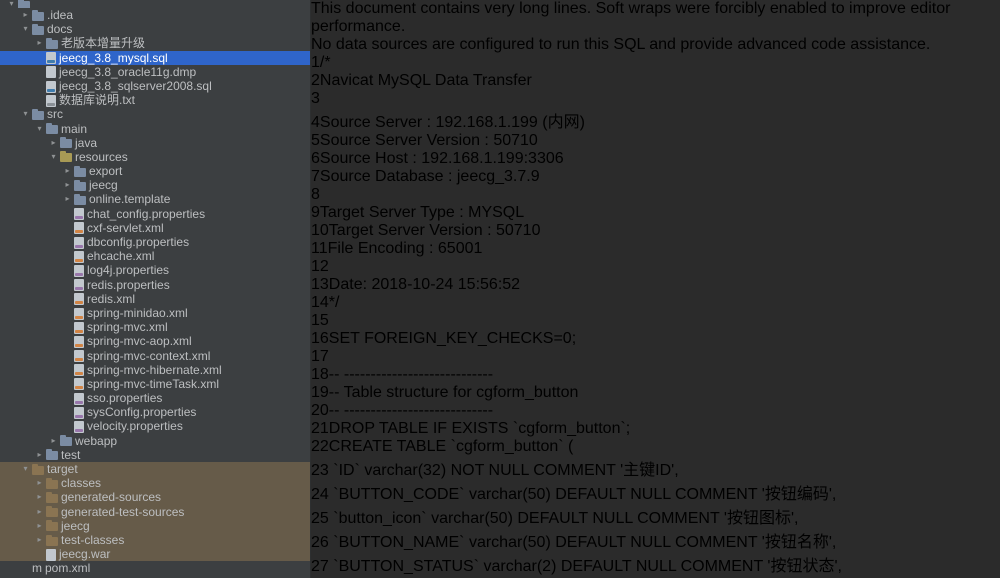 This screenshot has height=578, width=1000. What do you see at coordinates (155, 129) in the screenshot?
I see `tree-item: ▾ main` at bounding box center [155, 129].